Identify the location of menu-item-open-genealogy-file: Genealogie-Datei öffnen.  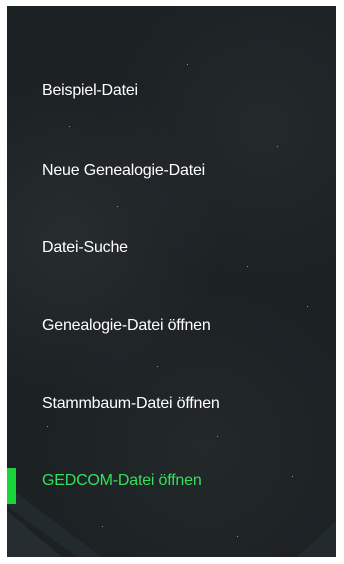
(126, 326).